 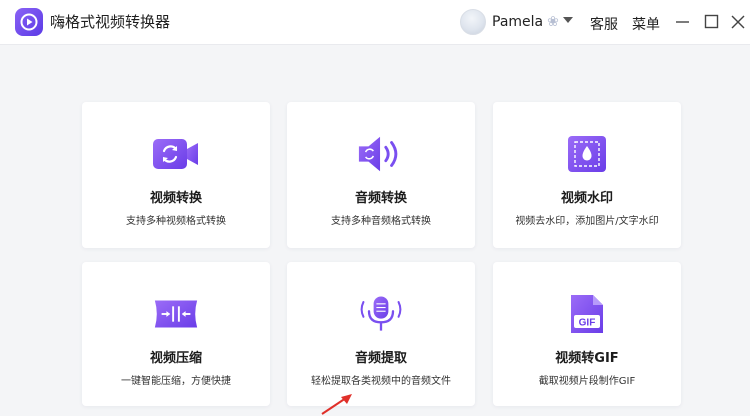 I want to click on feature-title: 音频提取, so click(x=380, y=358).